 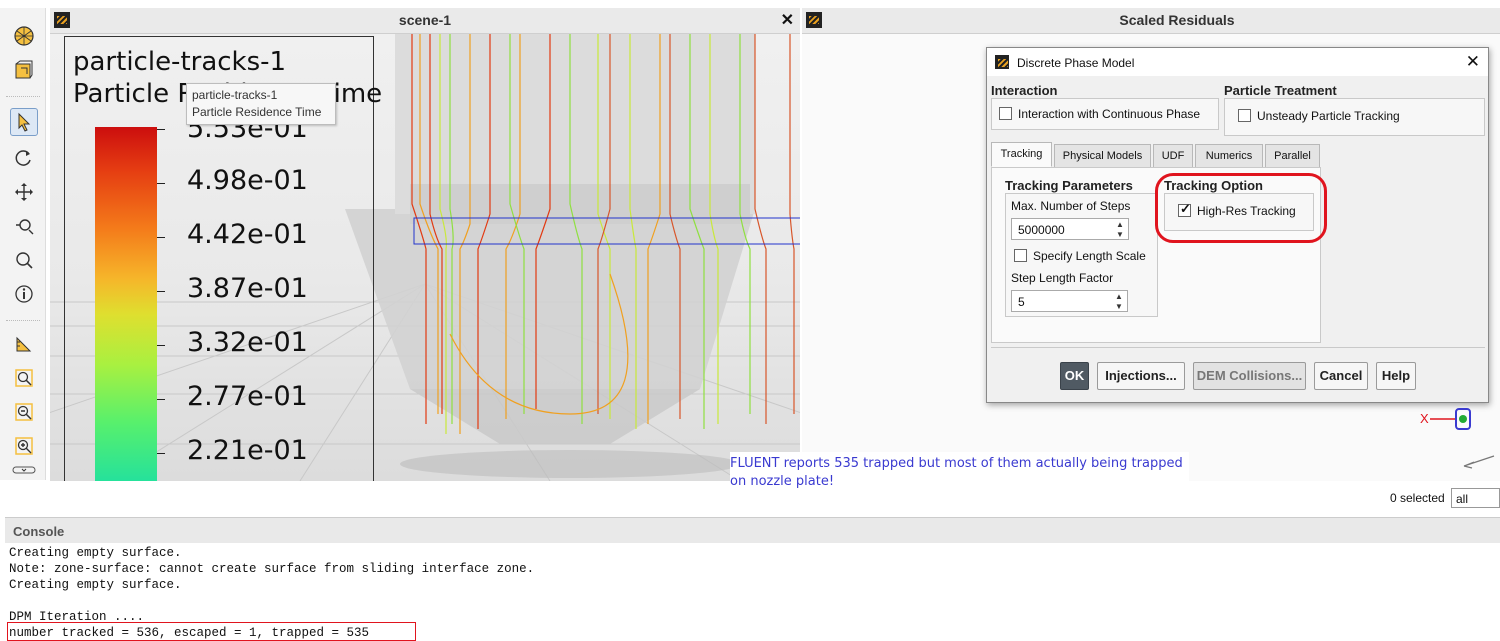 What do you see at coordinates (1475, 498) in the screenshot?
I see `selection-filter-dropdown: all` at bounding box center [1475, 498].